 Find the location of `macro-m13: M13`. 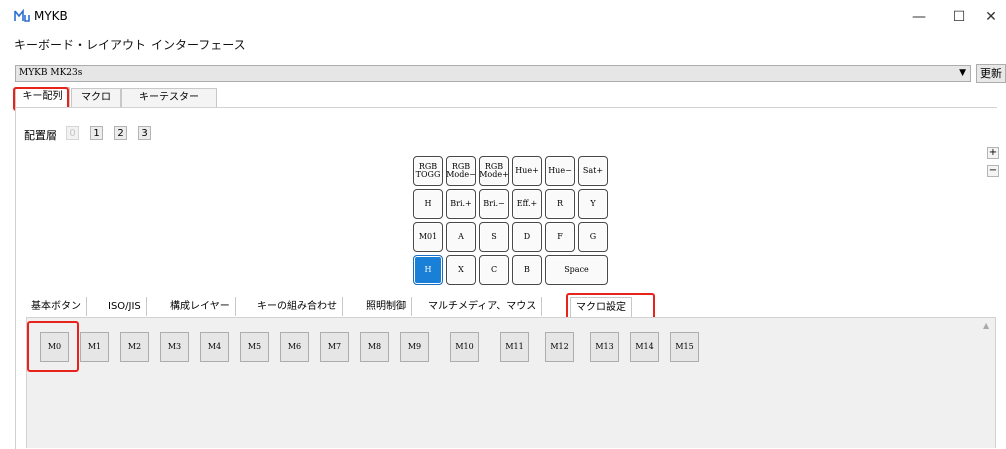

macro-m13: M13 is located at coordinates (604, 347).